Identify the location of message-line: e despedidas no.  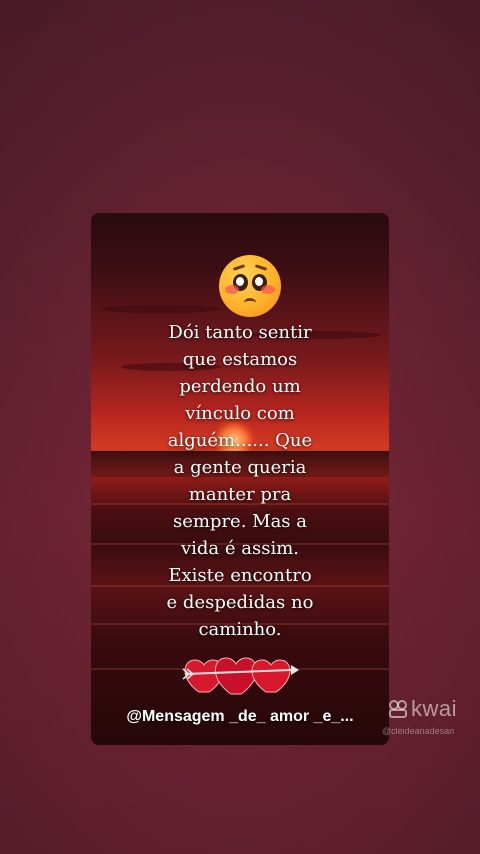
(240, 602).